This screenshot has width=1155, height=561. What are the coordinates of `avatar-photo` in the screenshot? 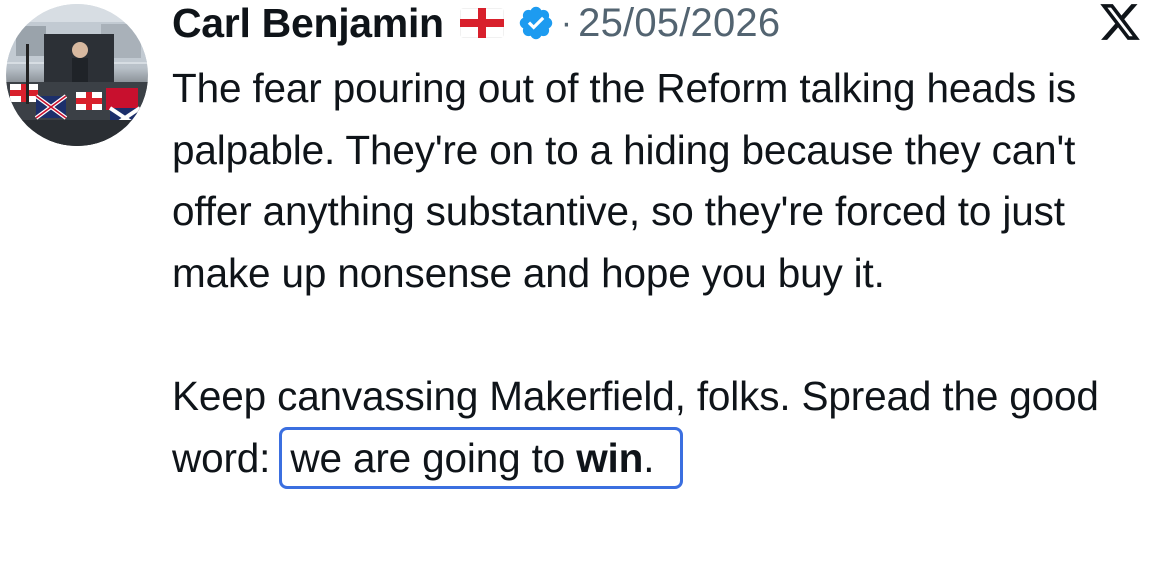 It's located at (77, 75).